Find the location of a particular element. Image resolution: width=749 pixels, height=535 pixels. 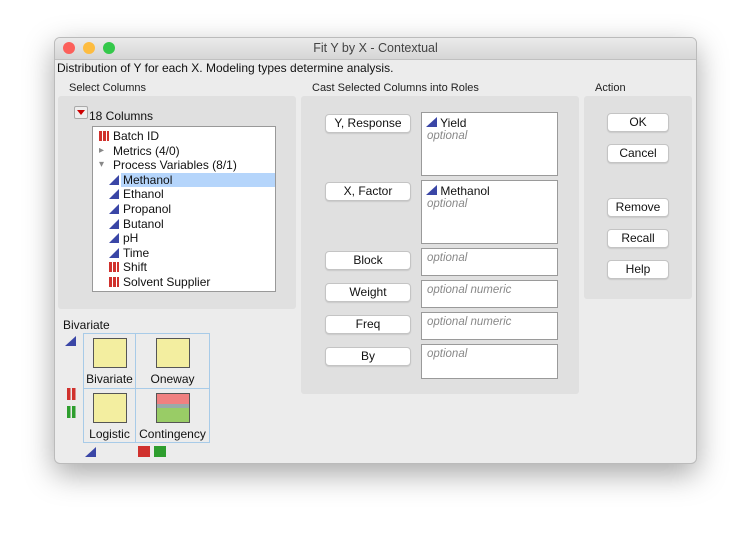

role-button: X, Factor is located at coordinates (368, 191).